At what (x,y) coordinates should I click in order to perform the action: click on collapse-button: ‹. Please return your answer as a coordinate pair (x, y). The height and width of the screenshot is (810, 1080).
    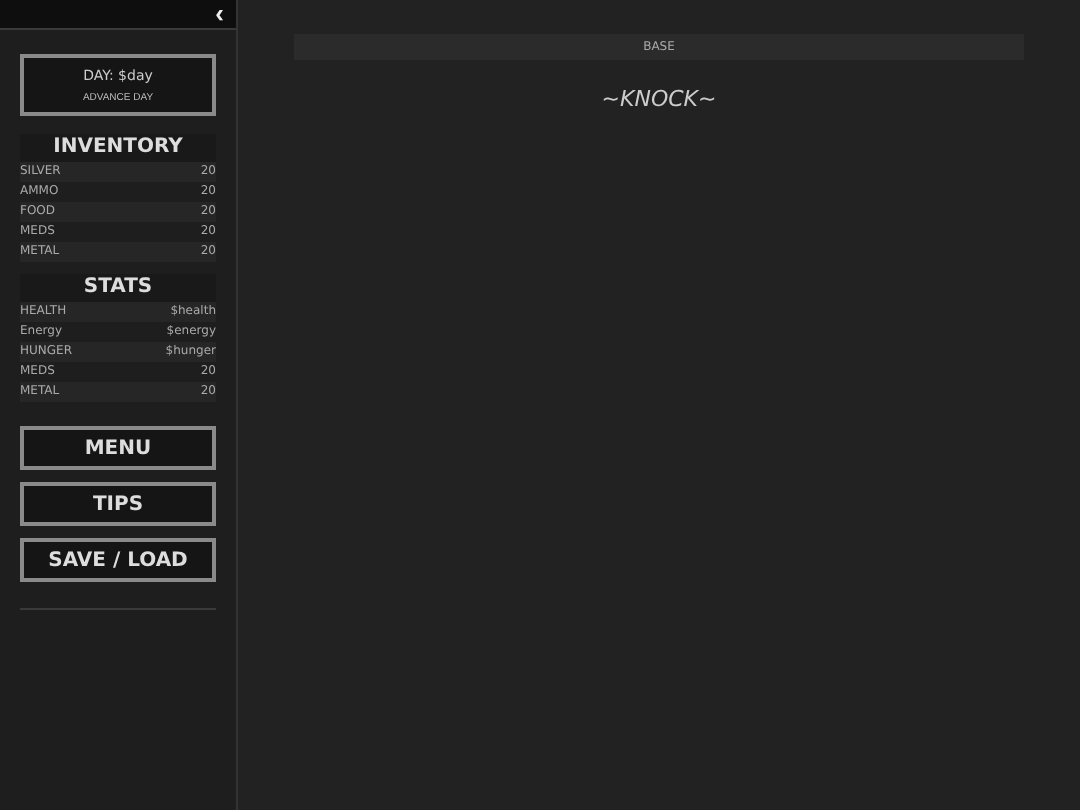
    Looking at the image, I should click on (219, 14).